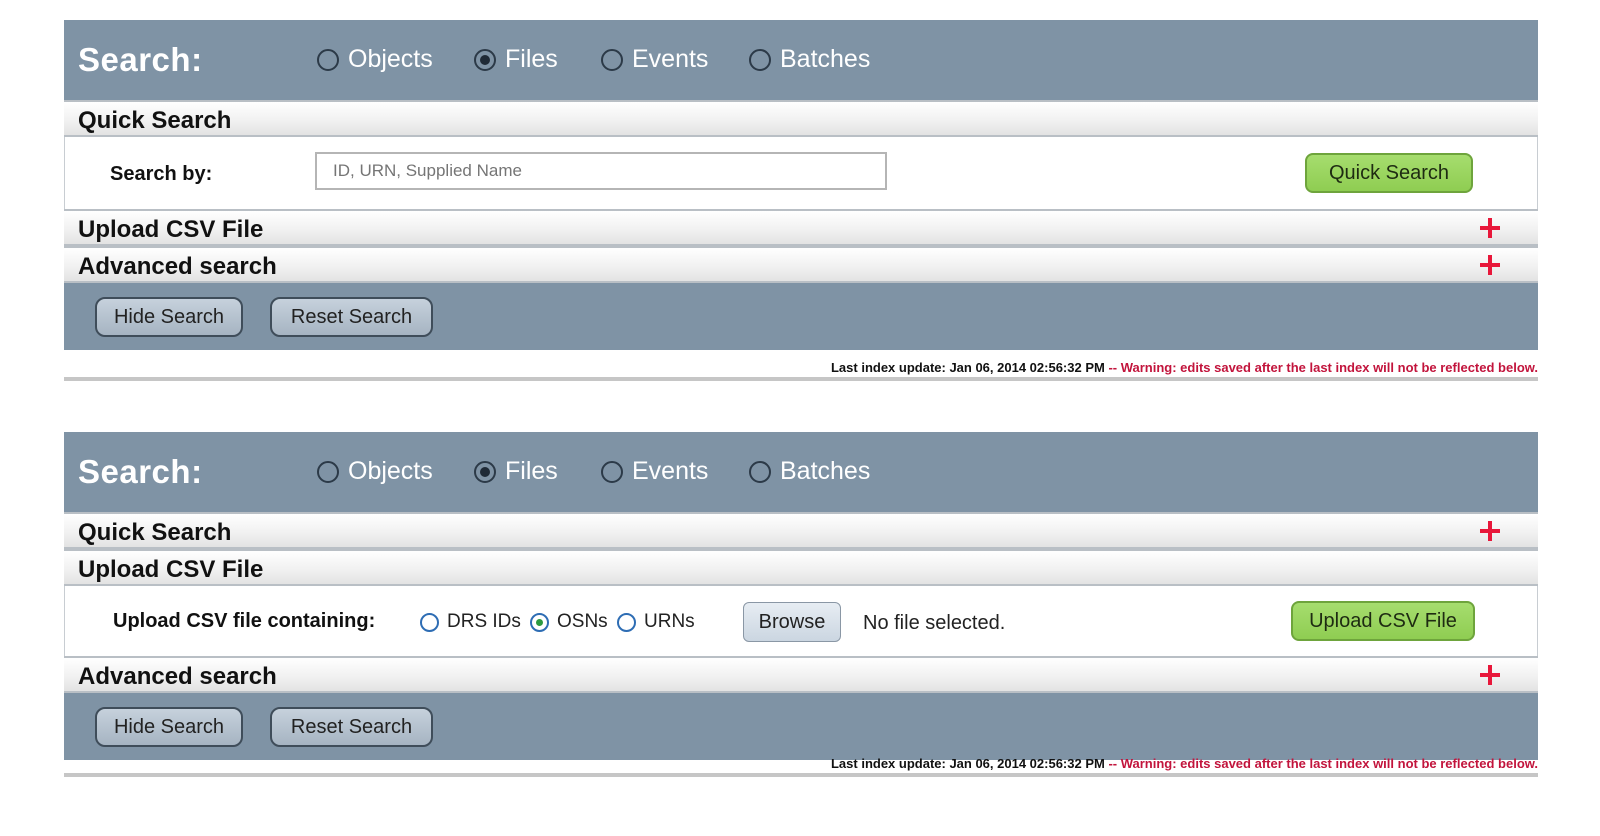 Image resolution: width=1600 pixels, height=836 pixels. What do you see at coordinates (582, 621) in the screenshot?
I see `radio-label: OSNs` at bounding box center [582, 621].